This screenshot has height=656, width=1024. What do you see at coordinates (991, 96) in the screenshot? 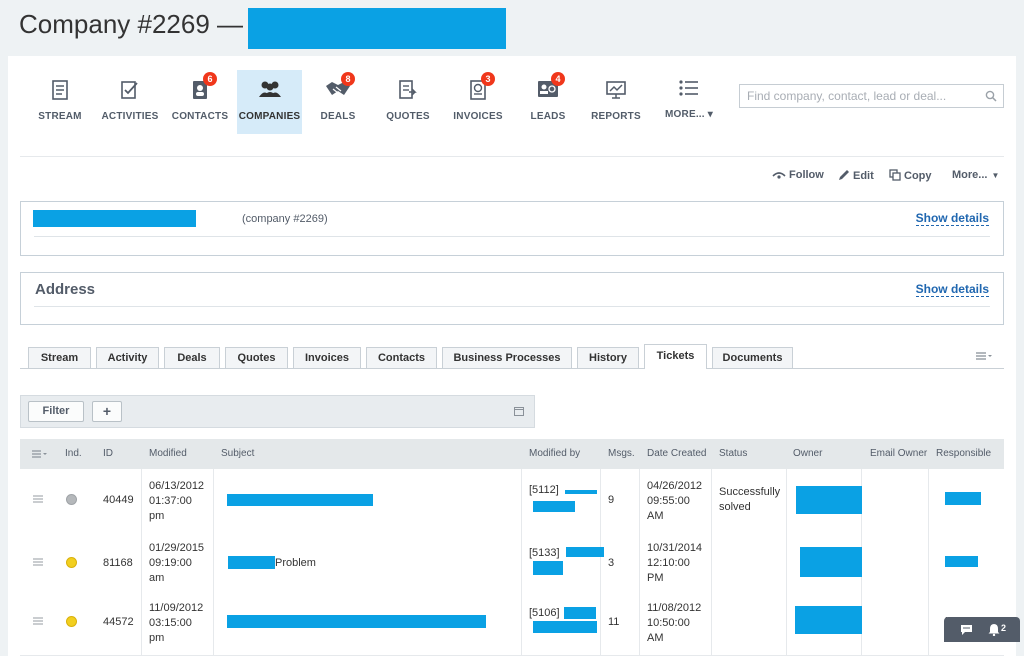
I see `search-icon` at bounding box center [991, 96].